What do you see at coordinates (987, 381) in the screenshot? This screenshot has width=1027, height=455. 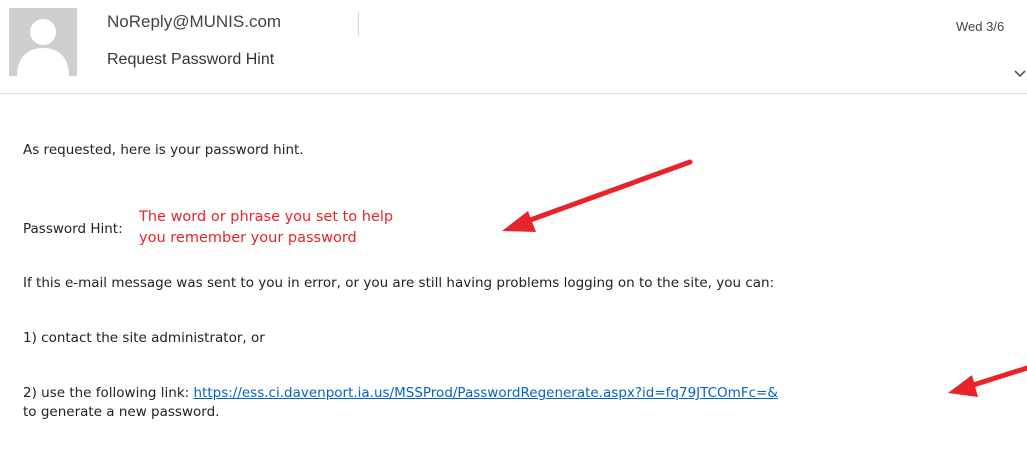 I see `link-arrow-icon` at bounding box center [987, 381].